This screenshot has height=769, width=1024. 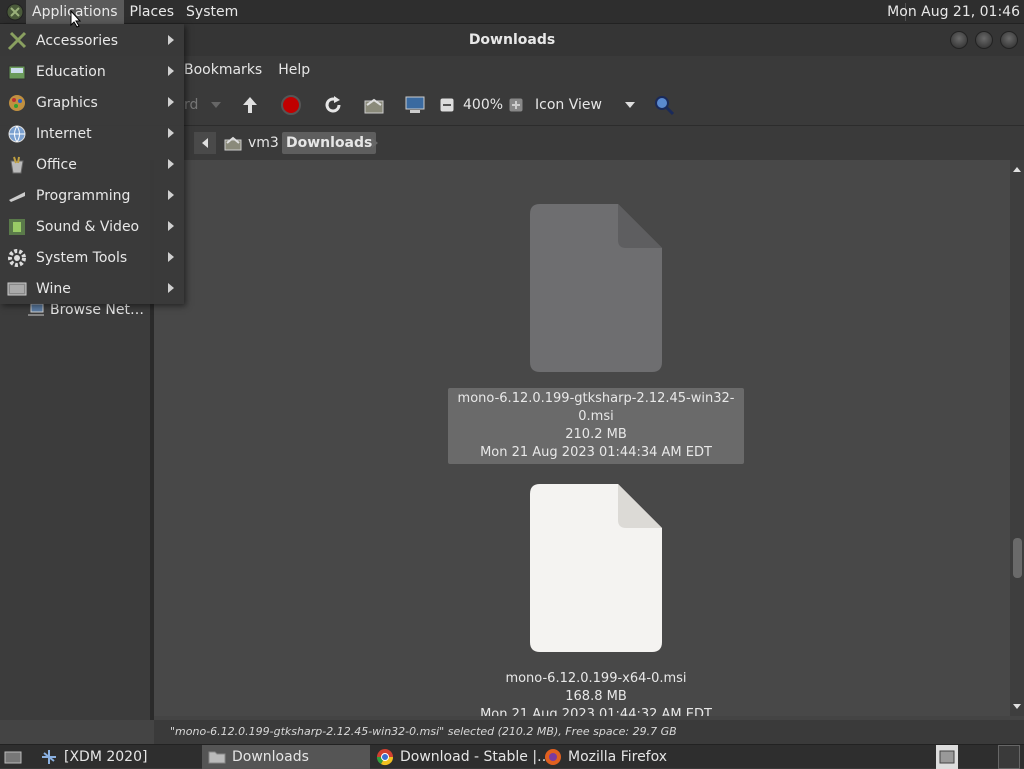 What do you see at coordinates (17, 72) in the screenshot?
I see `education-icon` at bounding box center [17, 72].